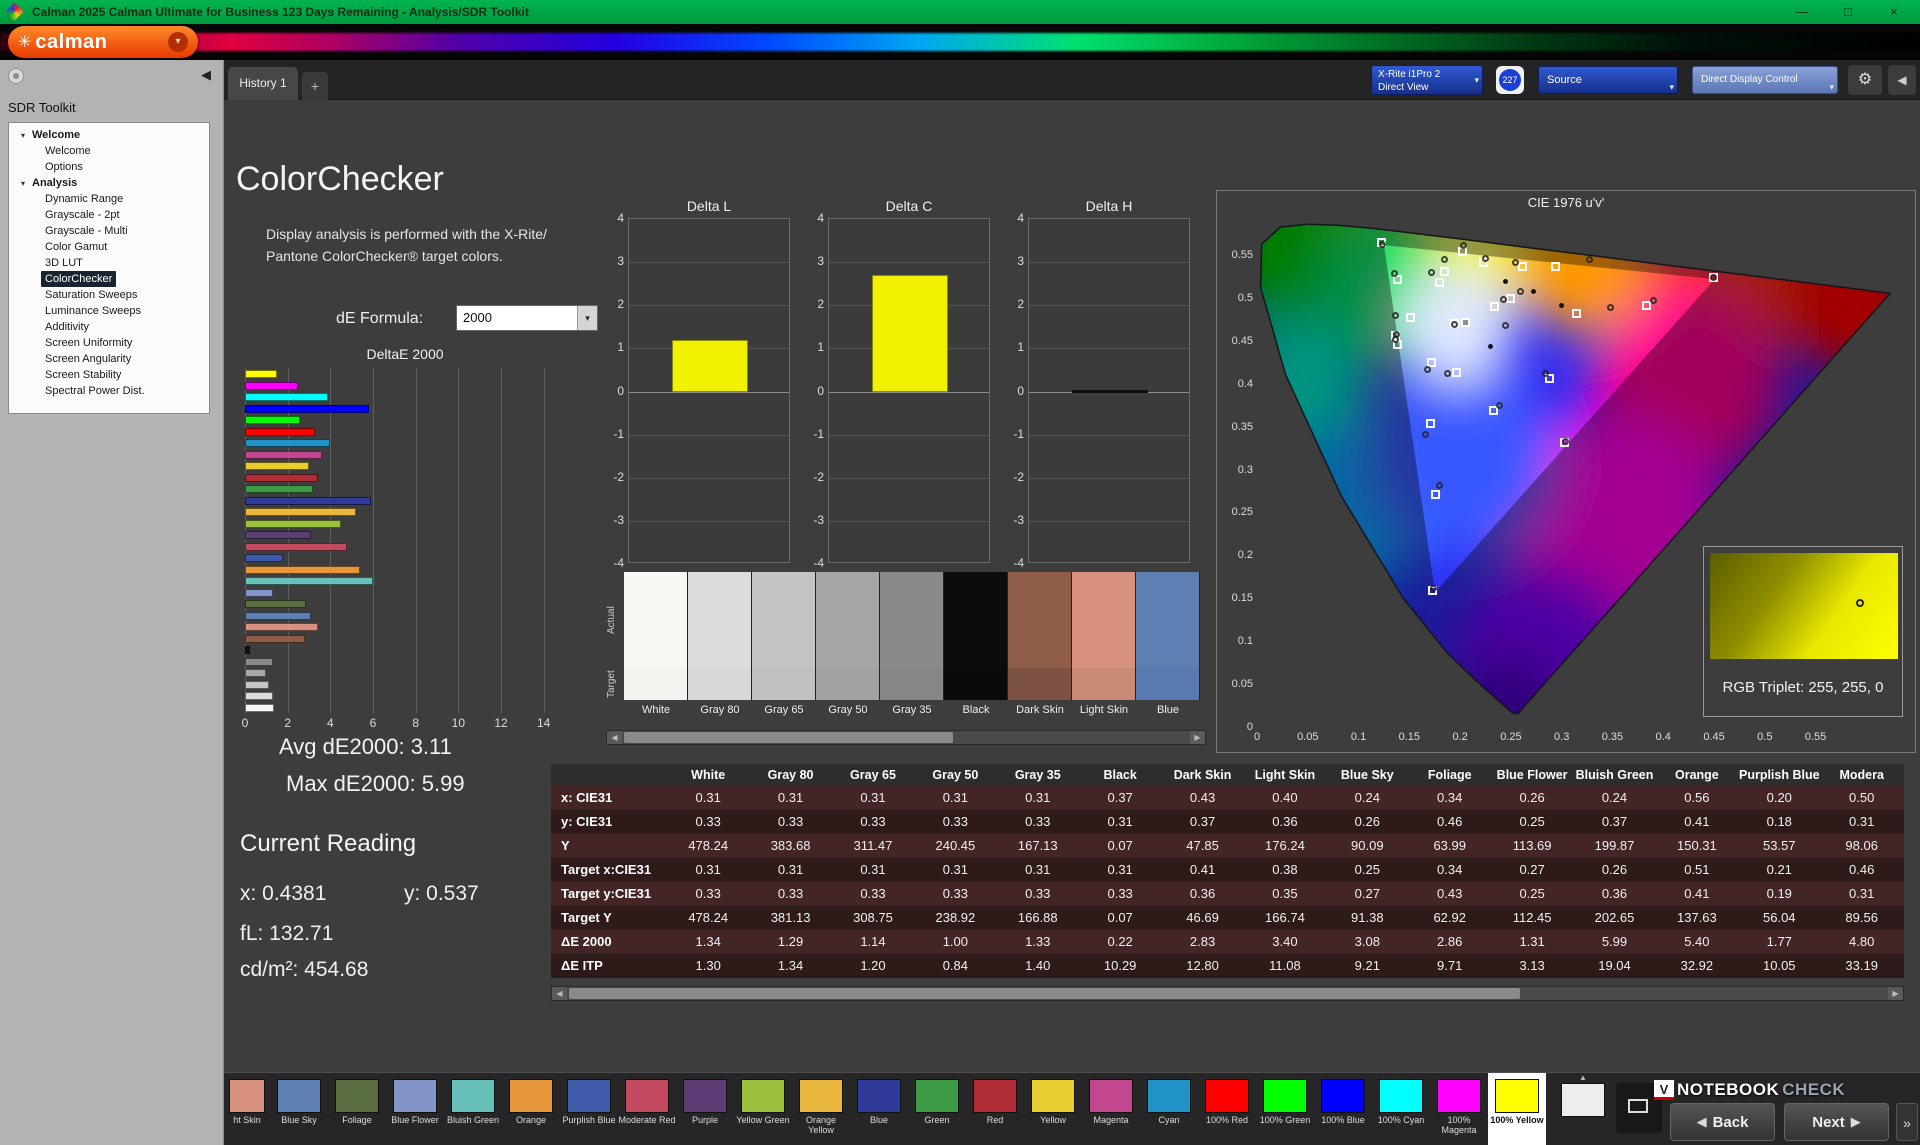 The image size is (1920, 1145). What do you see at coordinates (705, 1109) in the screenshot?
I see `bottom-patch-purple: Purple` at bounding box center [705, 1109].